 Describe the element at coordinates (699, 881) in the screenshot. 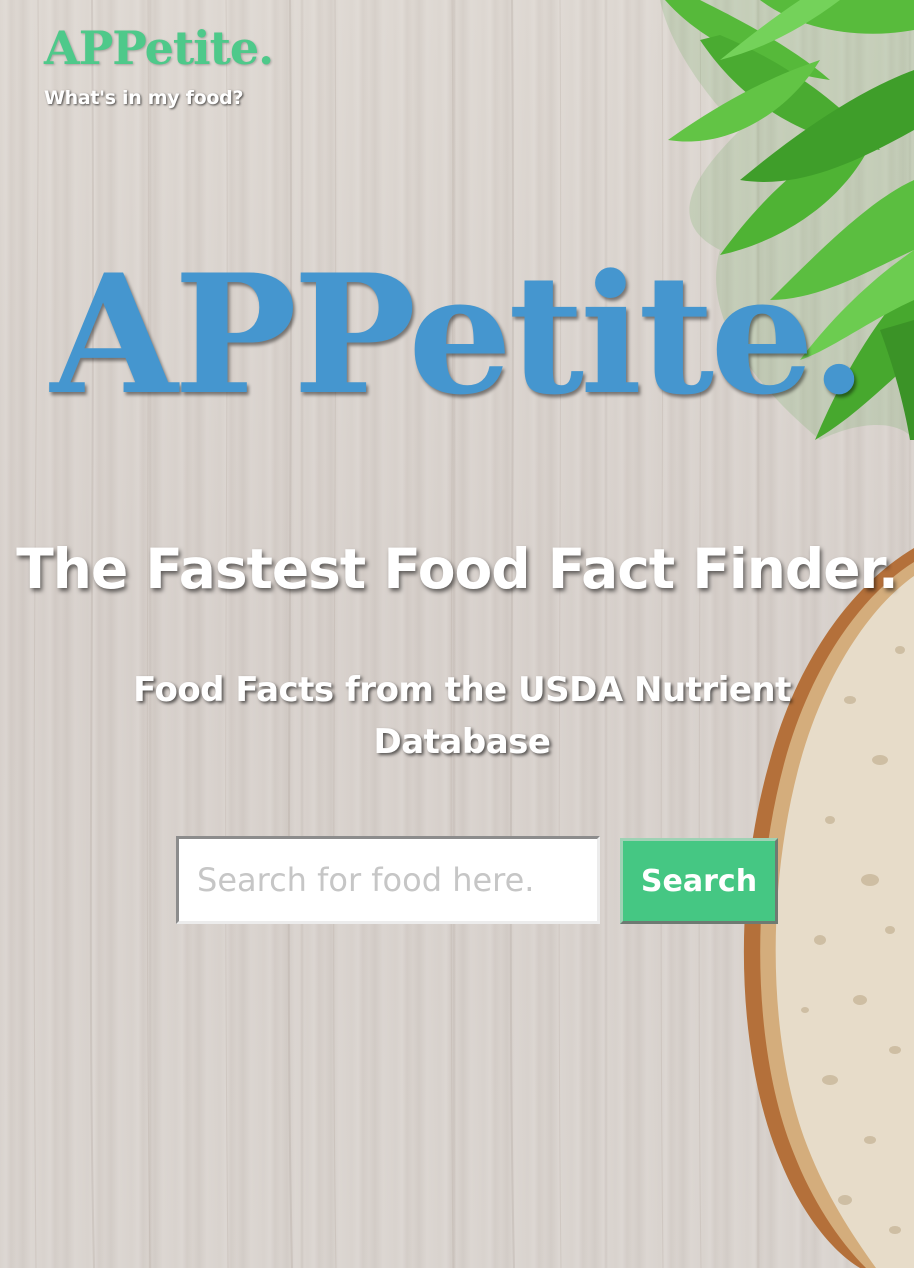

I see `search-button: Search` at that location.